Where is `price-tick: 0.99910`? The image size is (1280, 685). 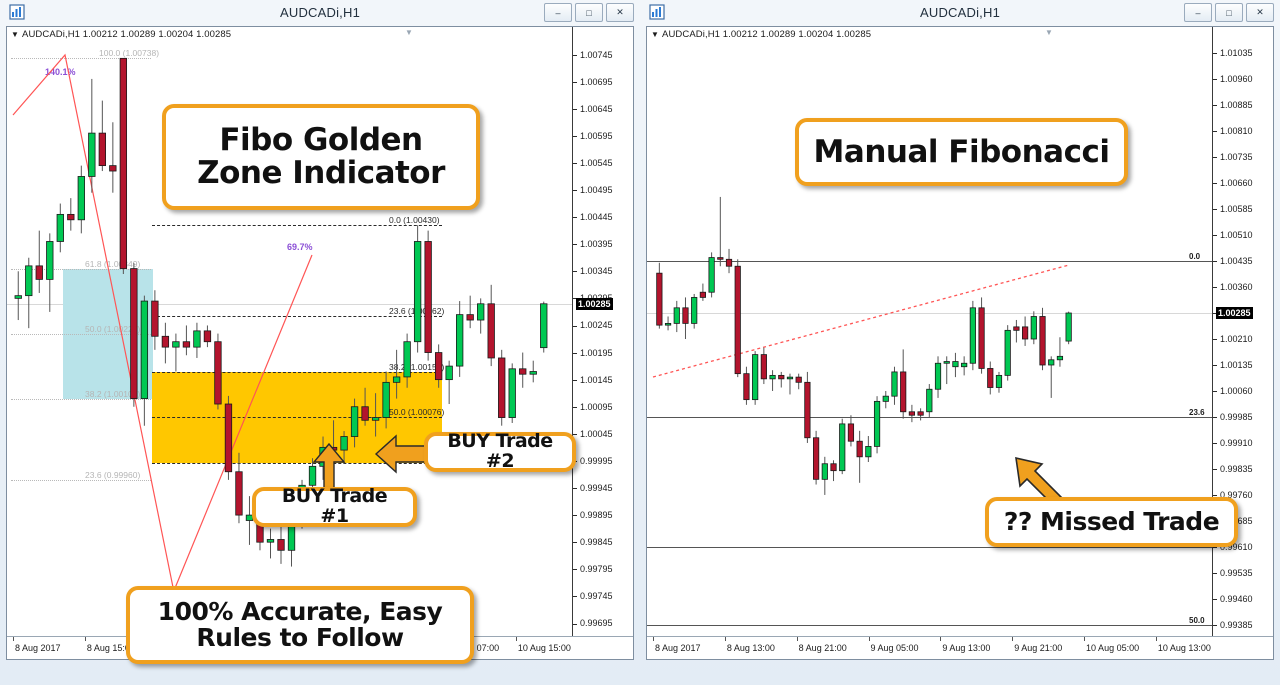 price-tick: 0.99910 is located at coordinates (1233, 443).